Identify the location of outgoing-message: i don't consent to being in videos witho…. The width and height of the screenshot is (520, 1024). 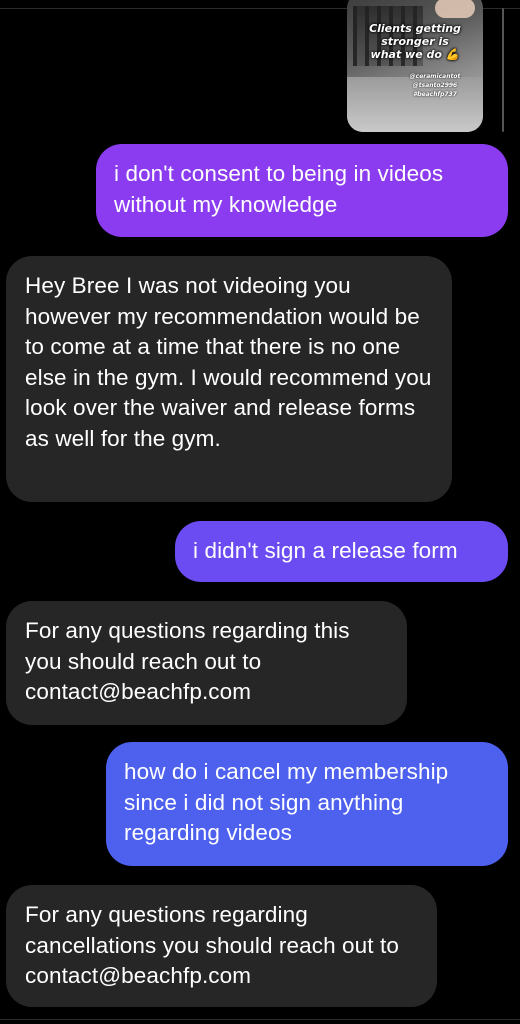
(302, 190).